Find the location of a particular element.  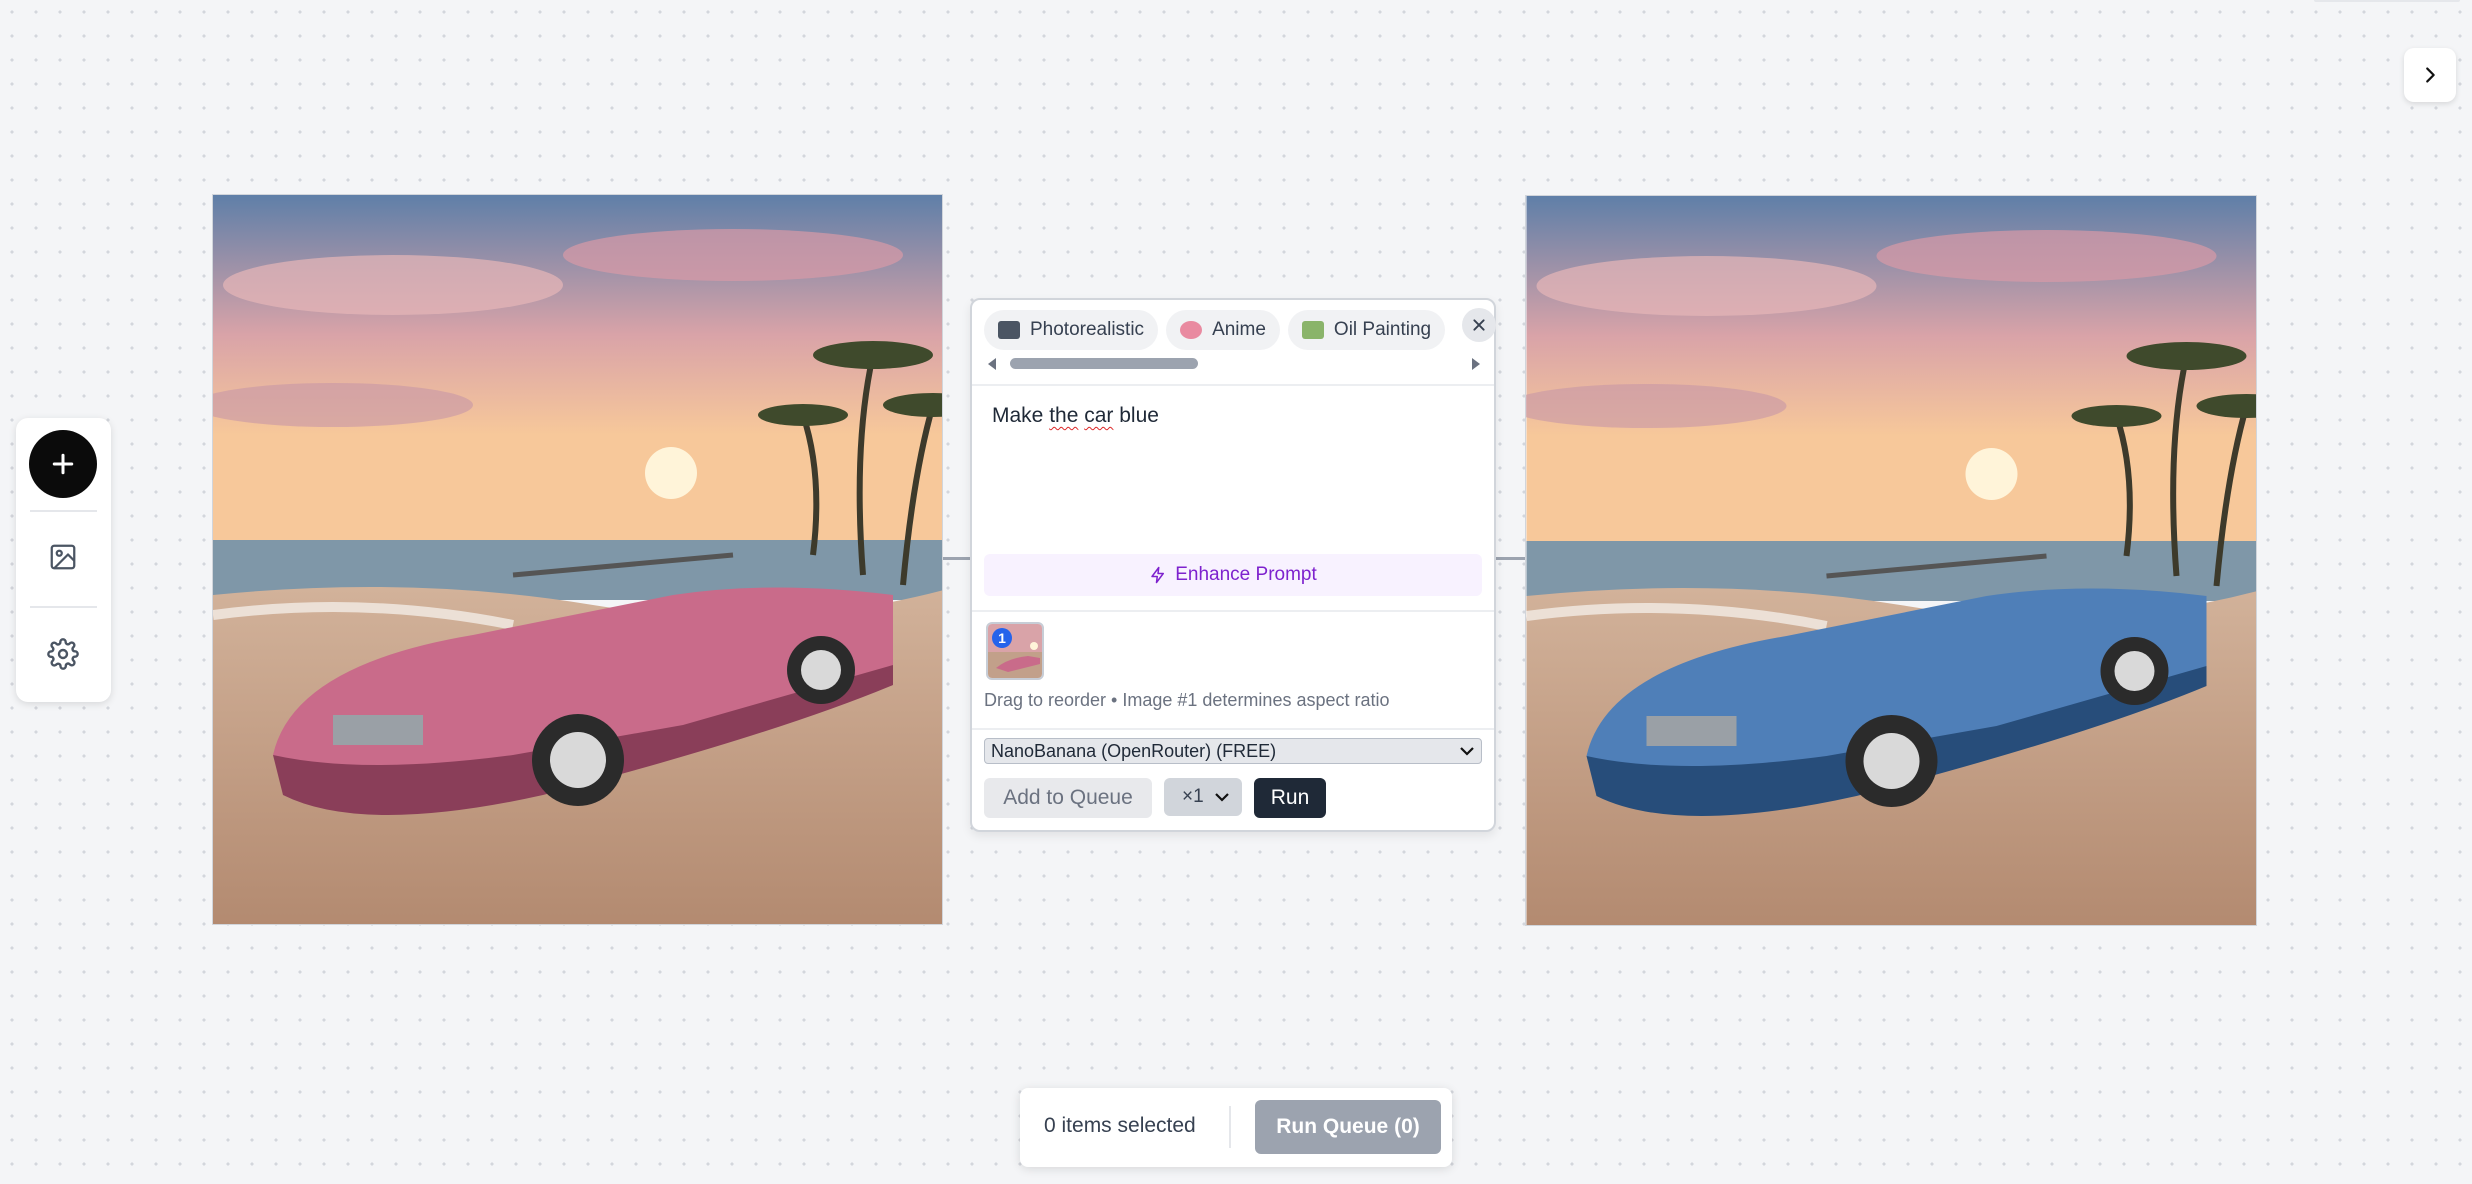

prompt-word: Make is located at coordinates (1021, 415).